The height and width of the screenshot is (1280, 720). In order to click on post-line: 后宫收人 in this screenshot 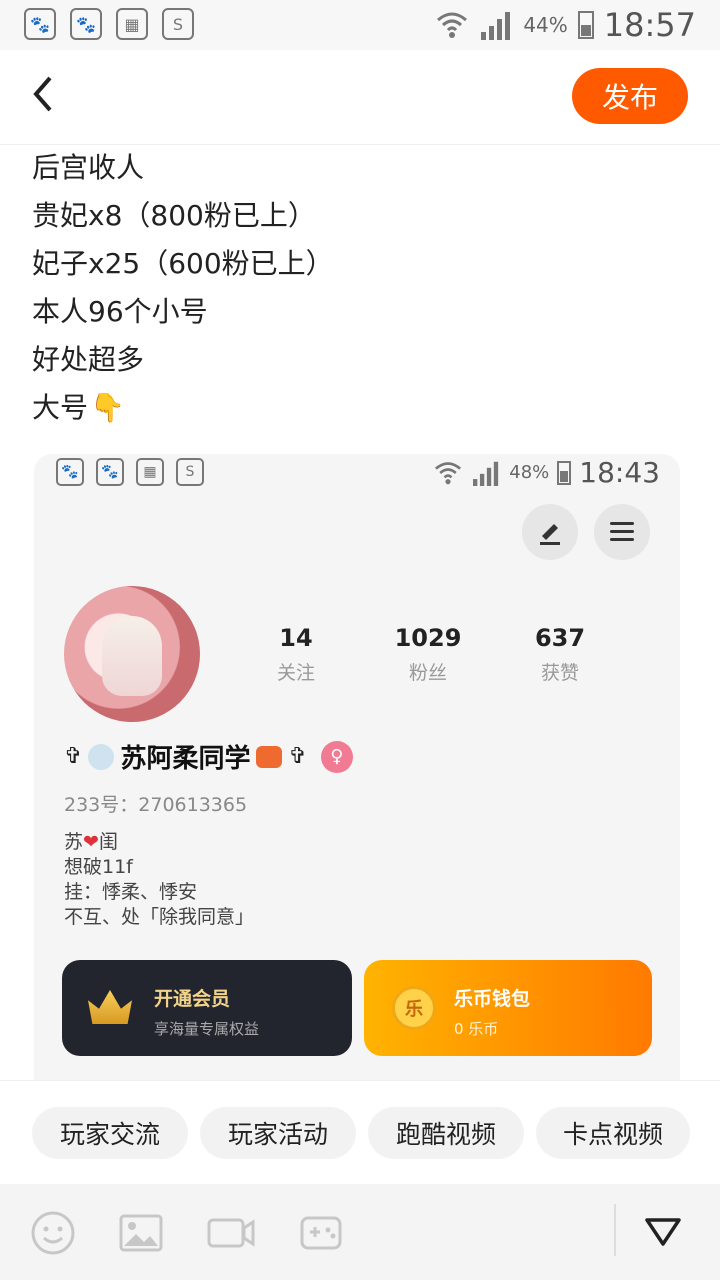, I will do `click(88, 167)`.